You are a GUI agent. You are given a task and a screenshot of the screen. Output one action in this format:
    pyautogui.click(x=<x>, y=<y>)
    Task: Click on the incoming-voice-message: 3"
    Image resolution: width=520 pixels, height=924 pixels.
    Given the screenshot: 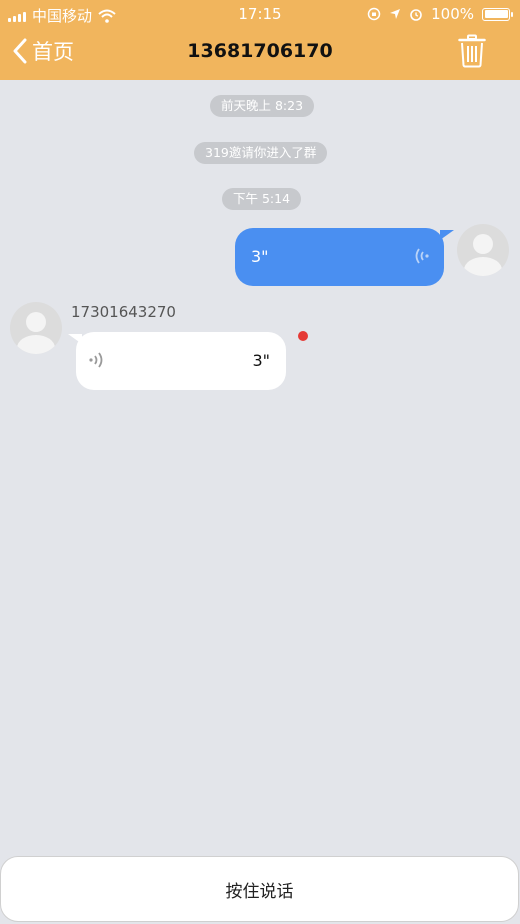 What is the action you would take?
    pyautogui.click(x=177, y=361)
    